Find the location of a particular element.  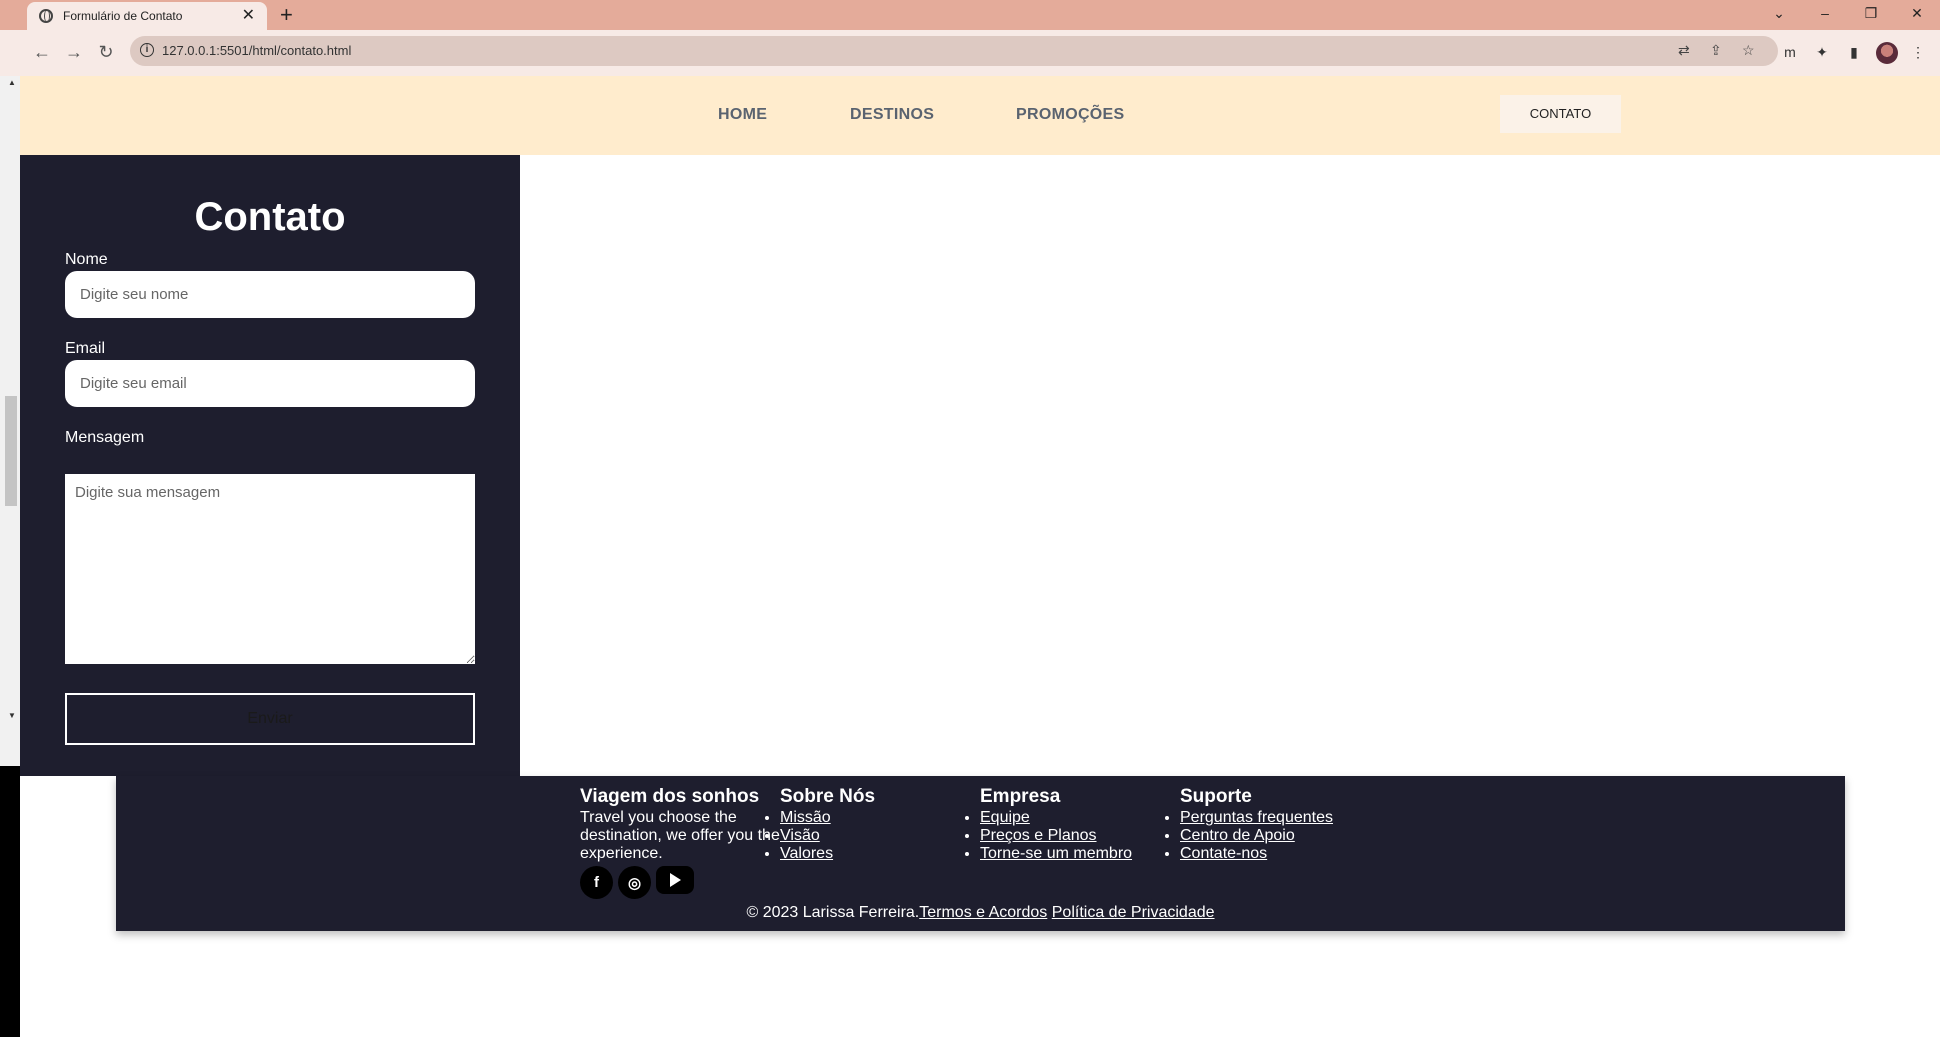

list-item: Torne-se um membro is located at coordinates (1080, 854).